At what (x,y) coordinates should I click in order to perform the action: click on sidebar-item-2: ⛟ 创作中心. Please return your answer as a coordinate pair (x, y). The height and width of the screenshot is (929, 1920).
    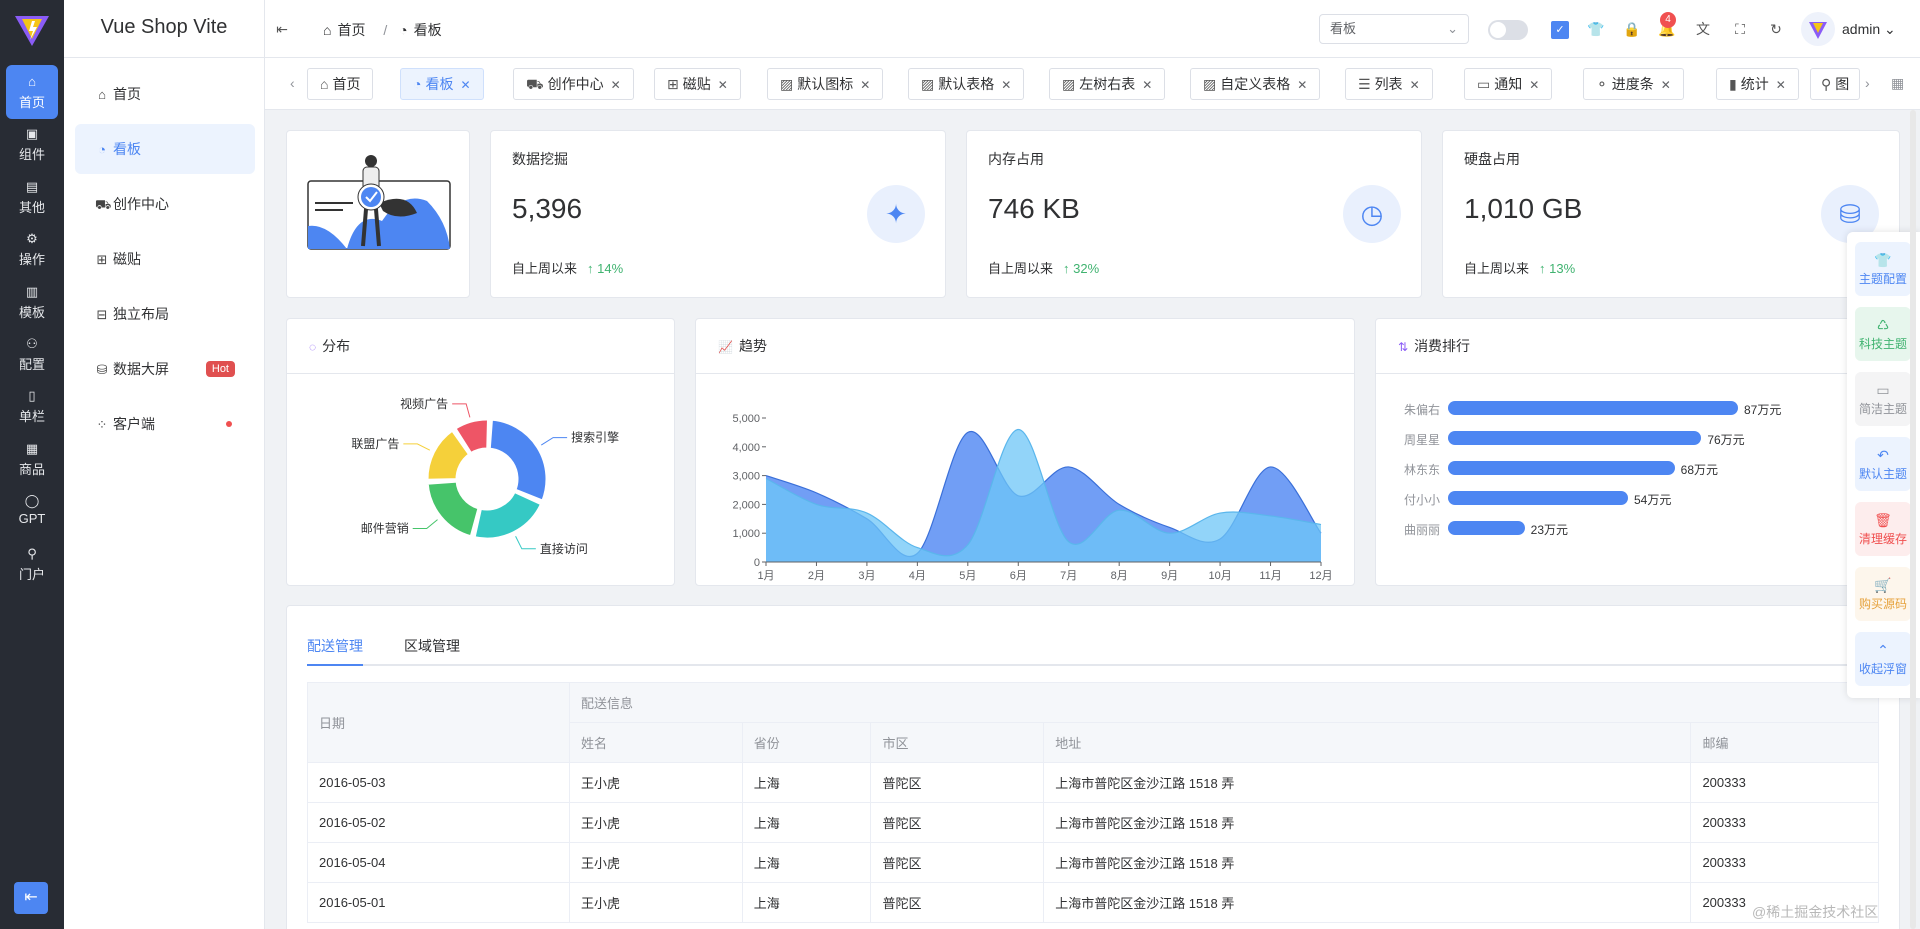
    Looking at the image, I should click on (165, 204).